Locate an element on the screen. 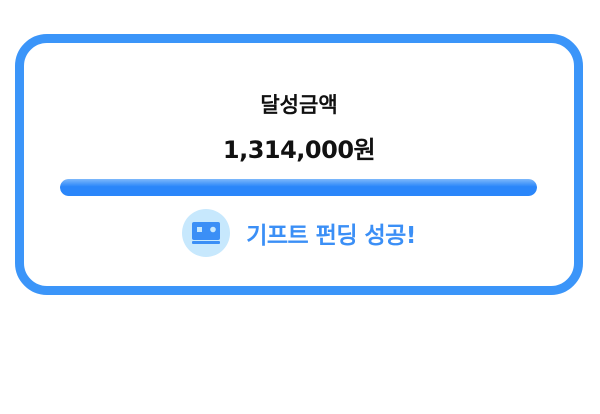  achieved-amount-label: 달성금액 is located at coordinates (299, 105).